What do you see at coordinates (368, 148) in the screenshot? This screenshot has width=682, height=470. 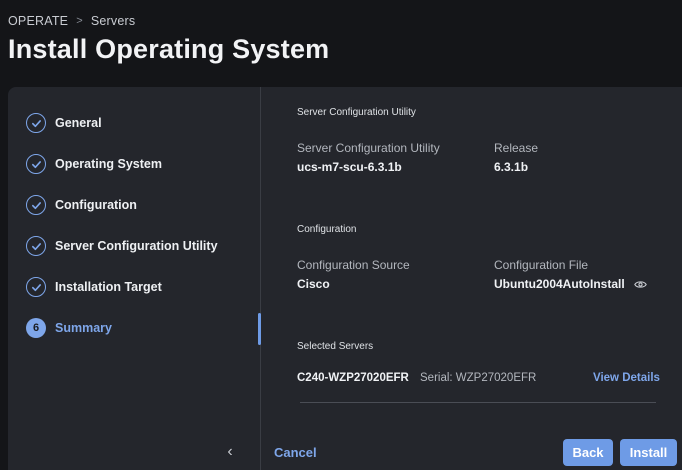 I see `scu-name-label: Server Configuration Utility` at bounding box center [368, 148].